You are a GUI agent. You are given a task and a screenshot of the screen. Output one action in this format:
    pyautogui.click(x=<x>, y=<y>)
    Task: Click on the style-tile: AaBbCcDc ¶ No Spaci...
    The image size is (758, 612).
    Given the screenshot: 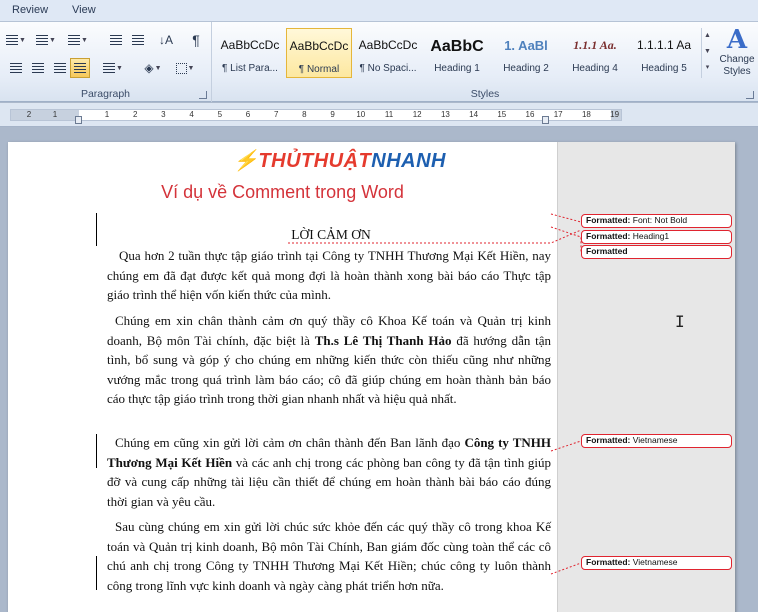 What is the action you would take?
    pyautogui.click(x=388, y=53)
    